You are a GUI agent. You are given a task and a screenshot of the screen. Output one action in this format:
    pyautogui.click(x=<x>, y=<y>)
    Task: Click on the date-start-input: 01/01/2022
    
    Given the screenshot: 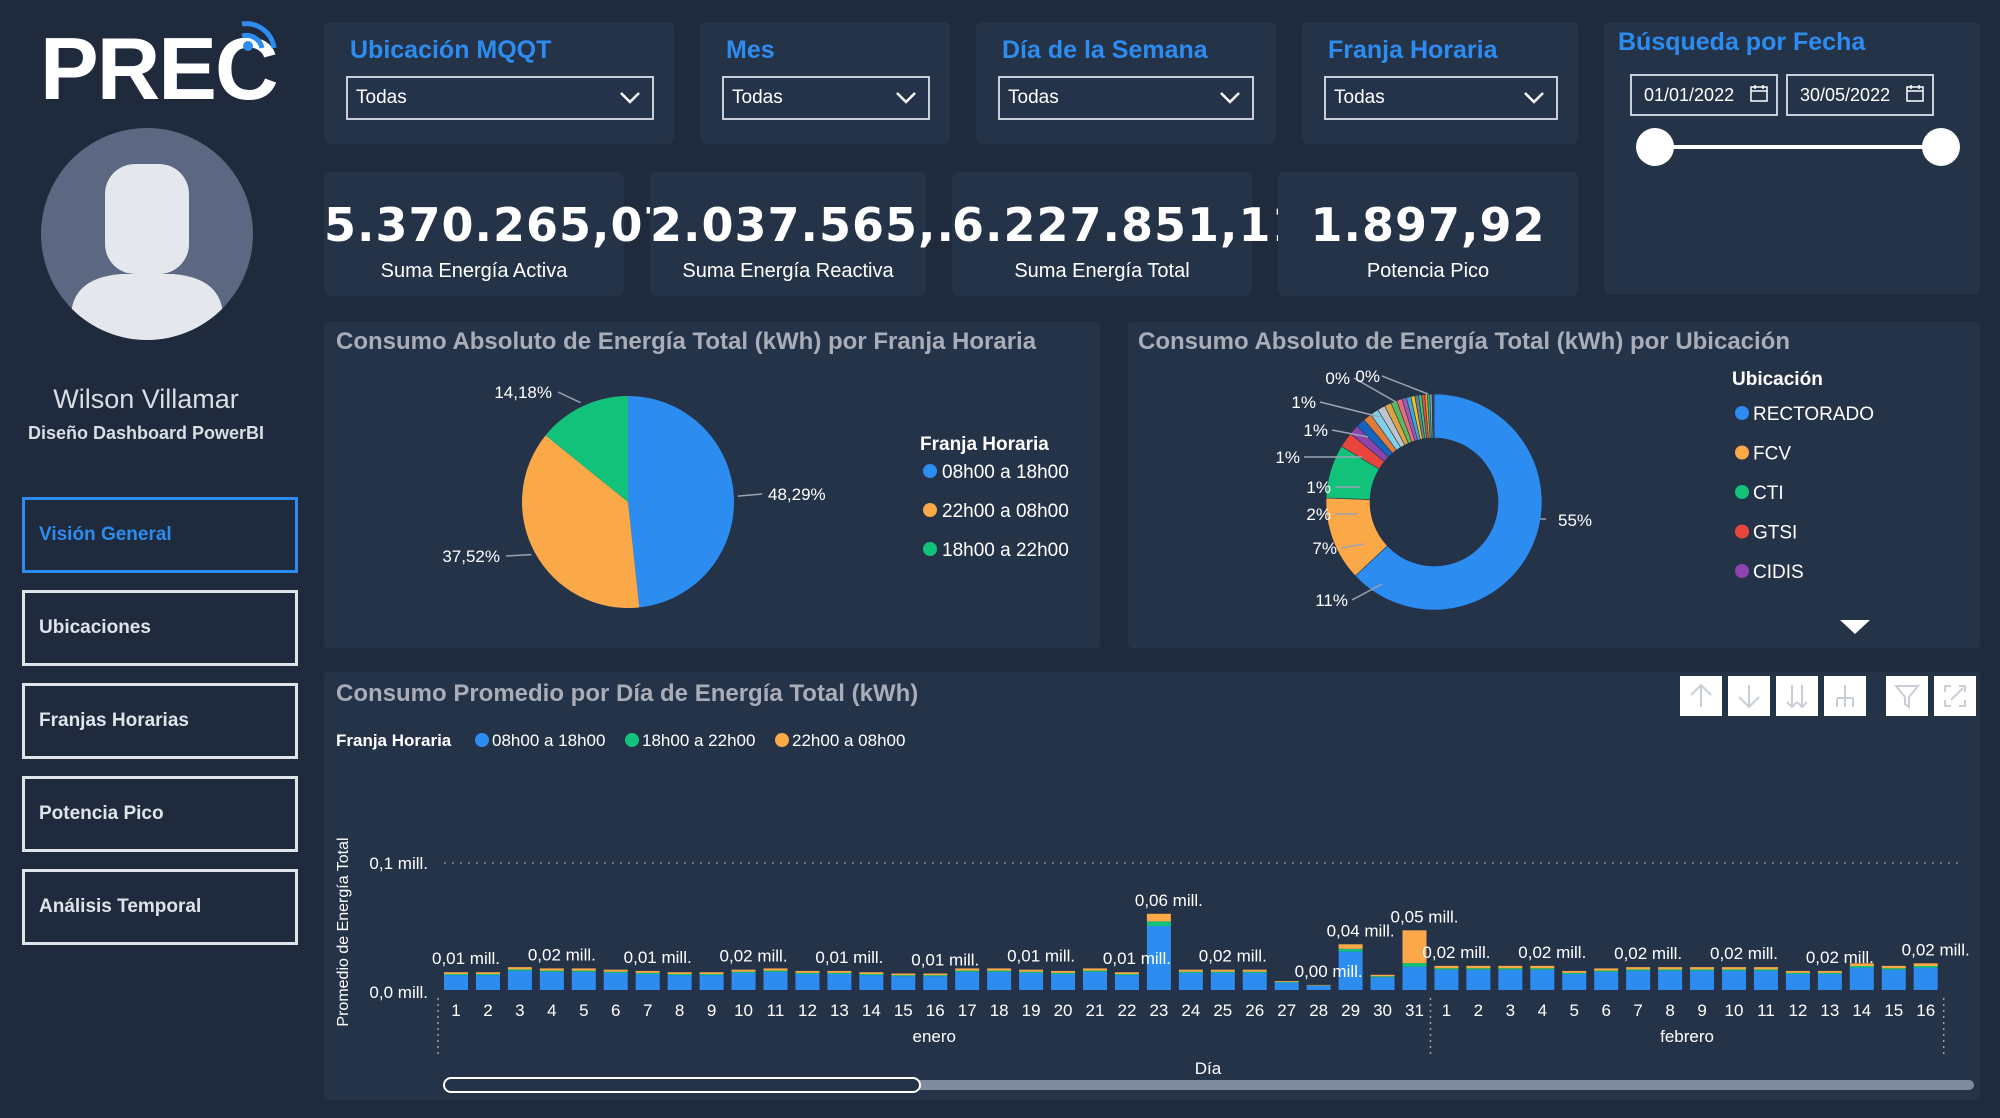 What is the action you would take?
    pyautogui.click(x=1704, y=95)
    